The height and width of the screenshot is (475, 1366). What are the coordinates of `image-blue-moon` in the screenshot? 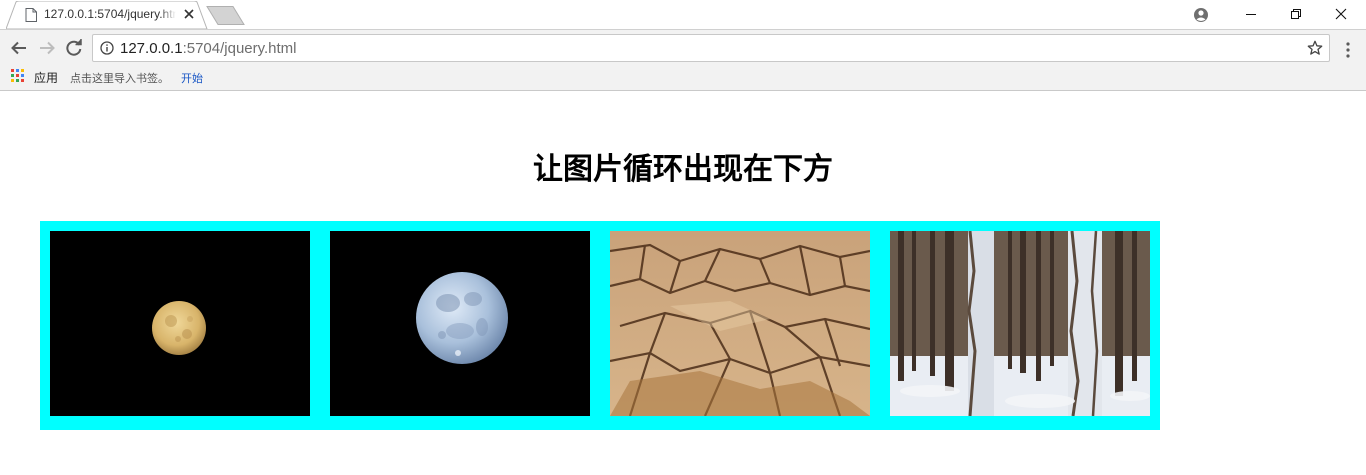 It's located at (460, 323).